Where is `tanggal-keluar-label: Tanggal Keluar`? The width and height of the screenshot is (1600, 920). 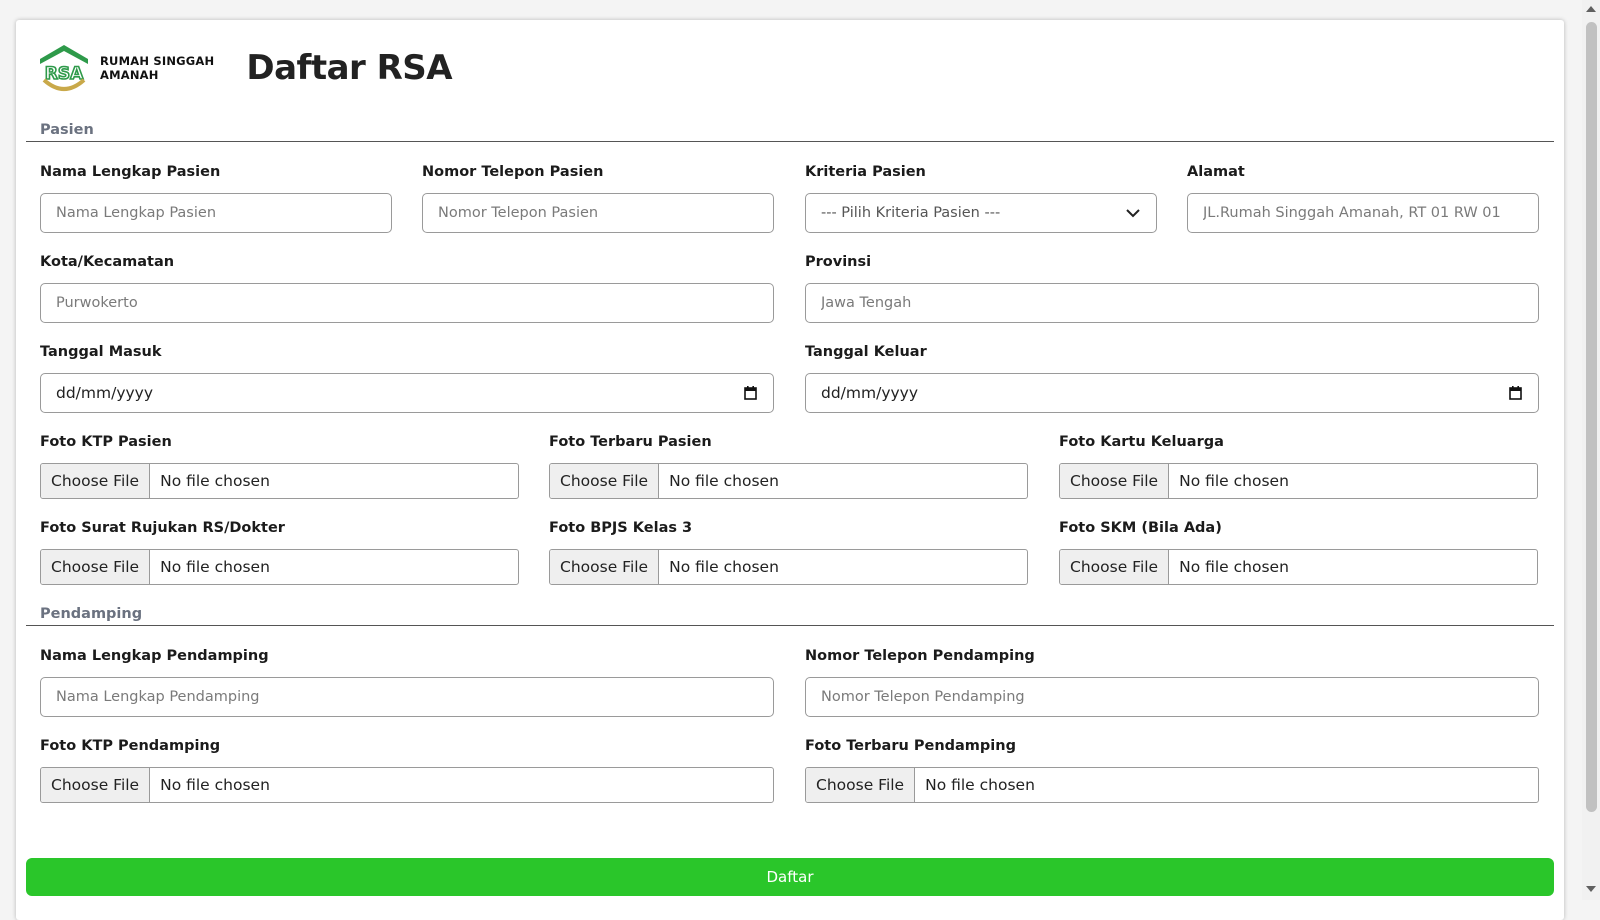
tanggal-keluar-label: Tanggal Keluar is located at coordinates (866, 352).